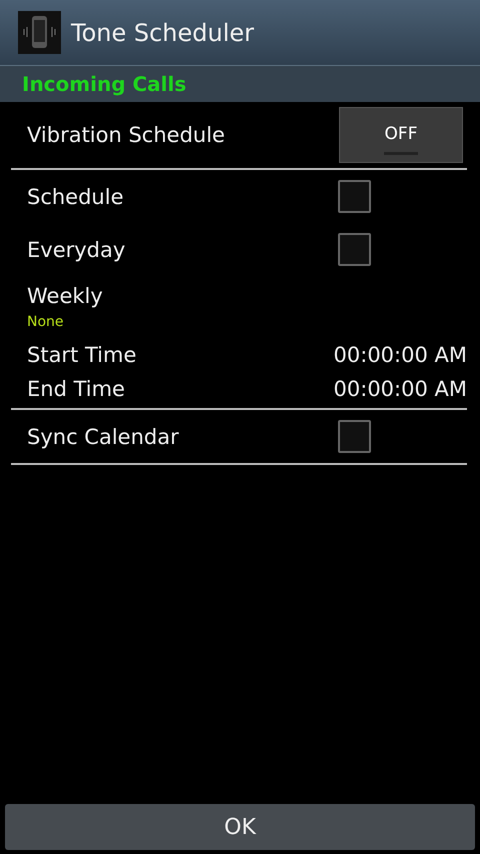 The image size is (480, 854). What do you see at coordinates (76, 389) in the screenshot?
I see `setting-label: End Time` at bounding box center [76, 389].